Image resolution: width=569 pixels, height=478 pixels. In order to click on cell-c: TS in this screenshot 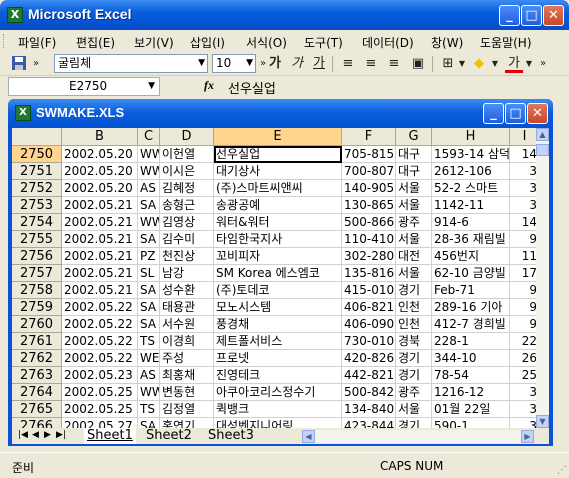, I will do `click(149, 341)`.